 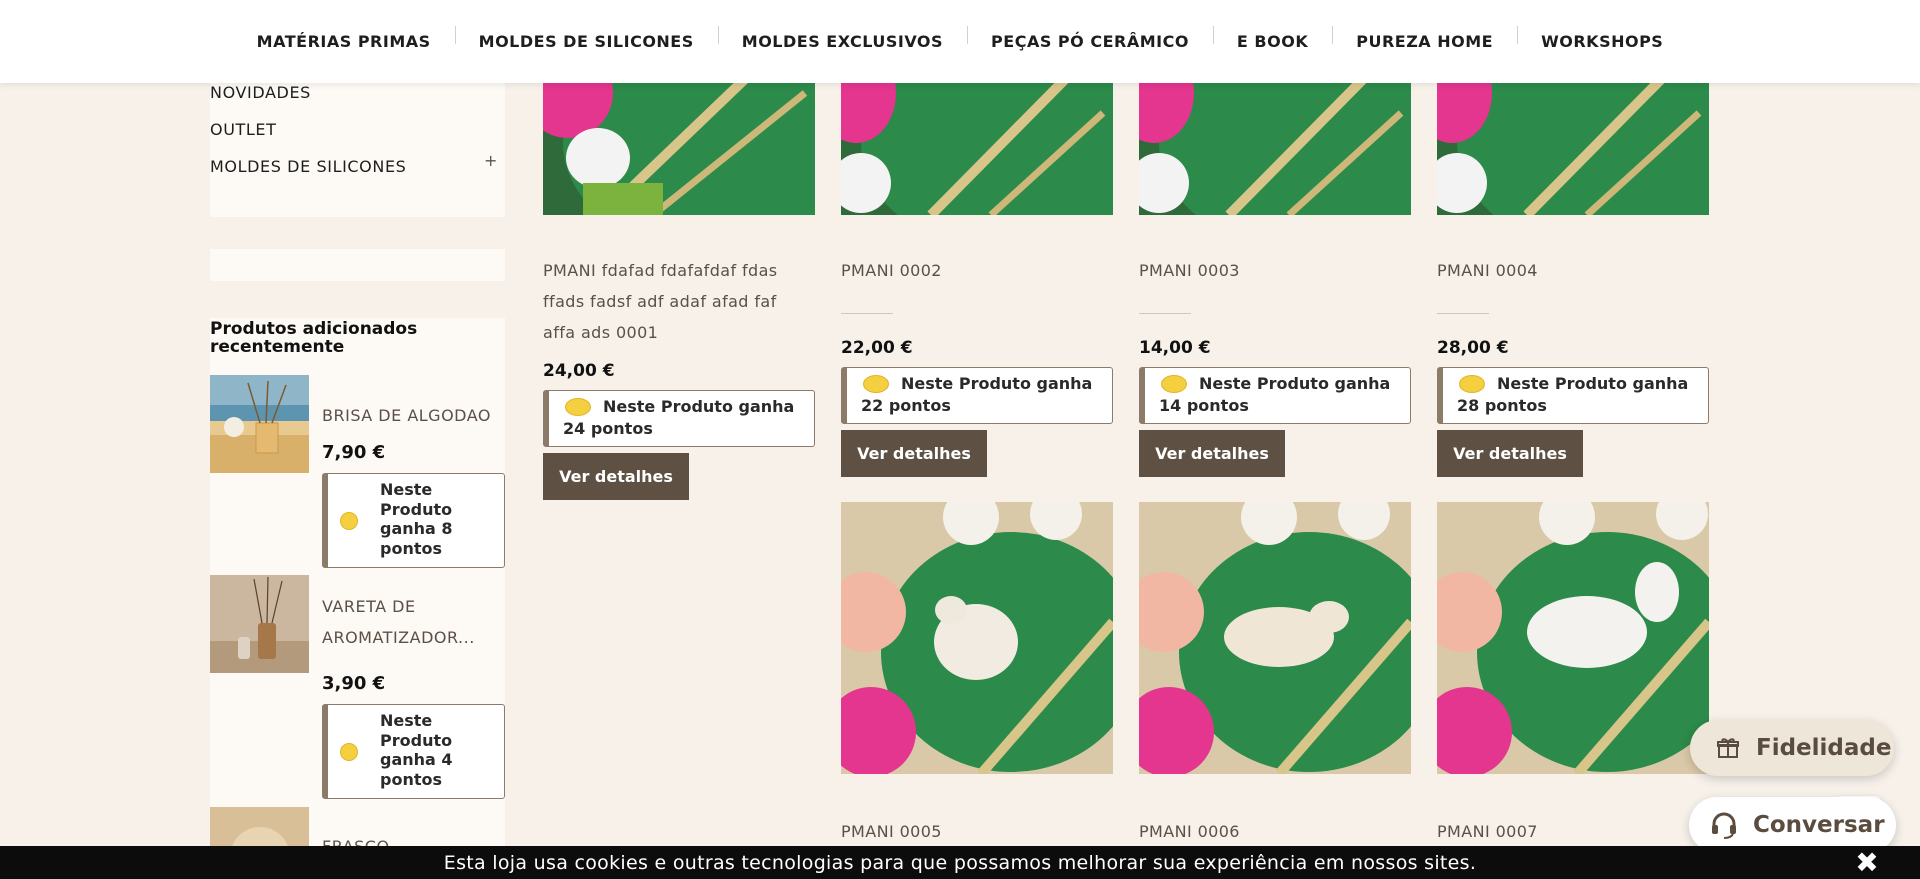 I want to click on product-name: PMANI 0007, so click(x=1572, y=831).